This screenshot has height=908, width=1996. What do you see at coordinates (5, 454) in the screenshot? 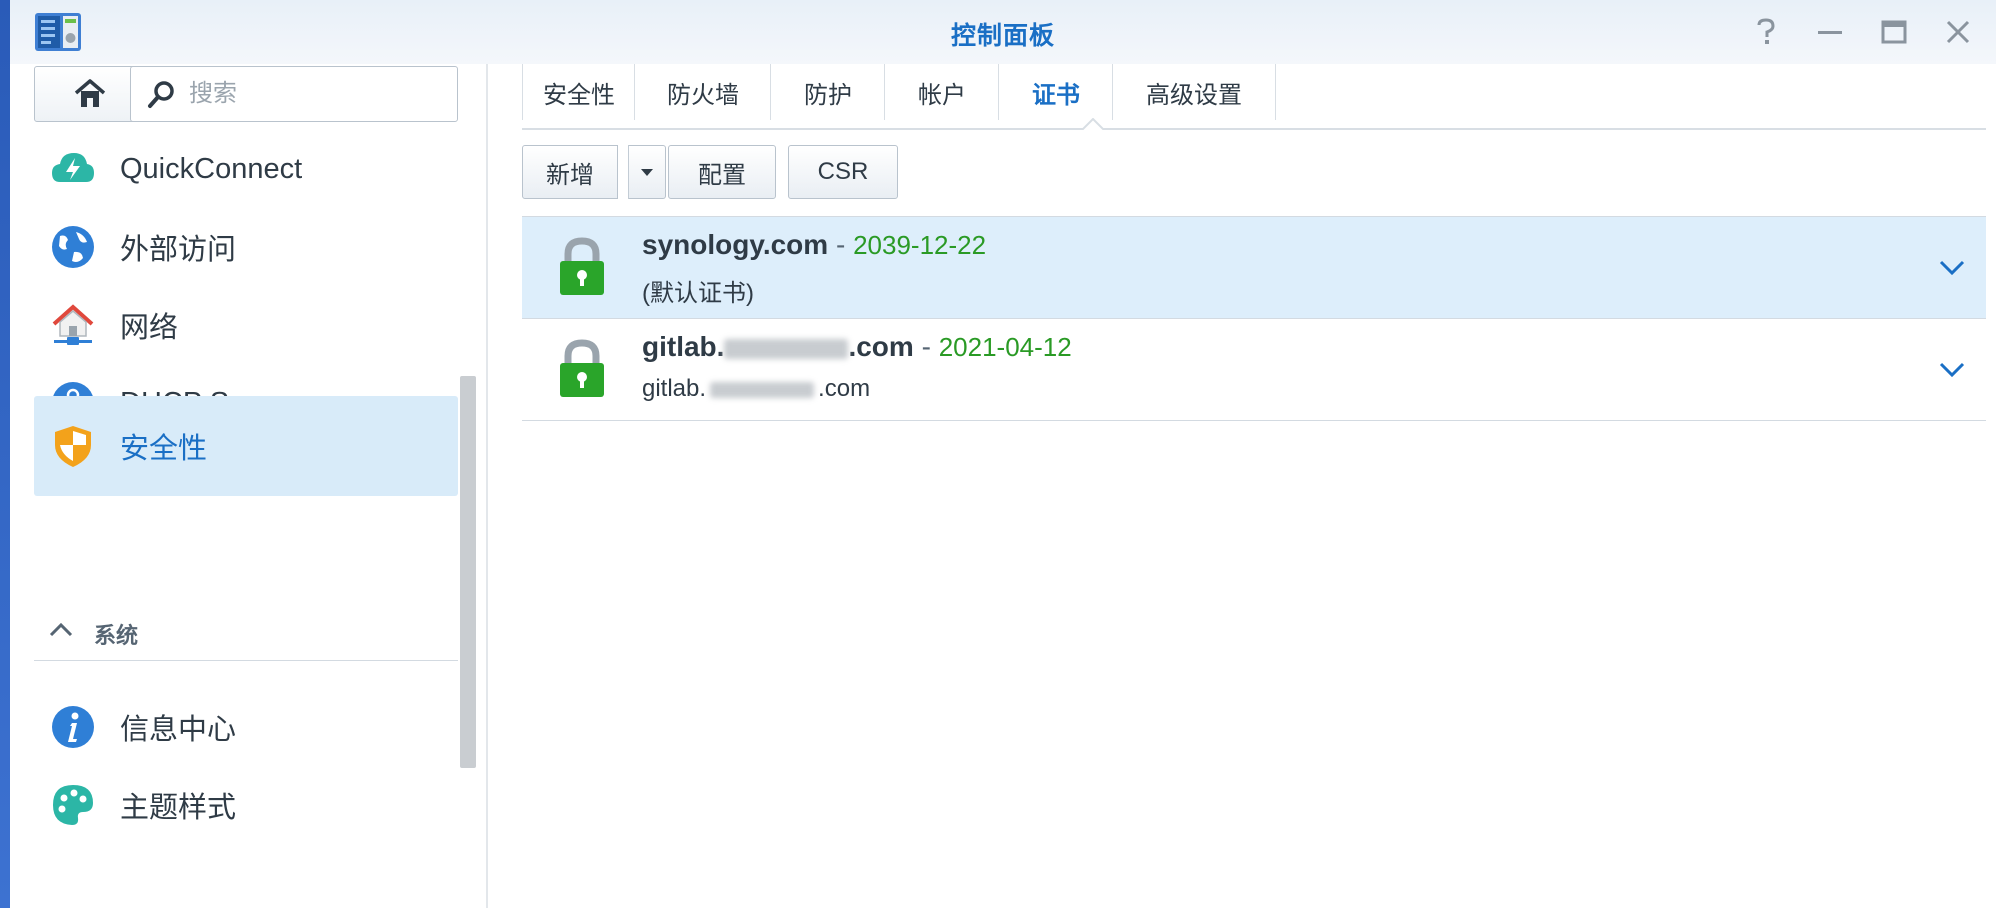
I see `desktop-edge` at bounding box center [5, 454].